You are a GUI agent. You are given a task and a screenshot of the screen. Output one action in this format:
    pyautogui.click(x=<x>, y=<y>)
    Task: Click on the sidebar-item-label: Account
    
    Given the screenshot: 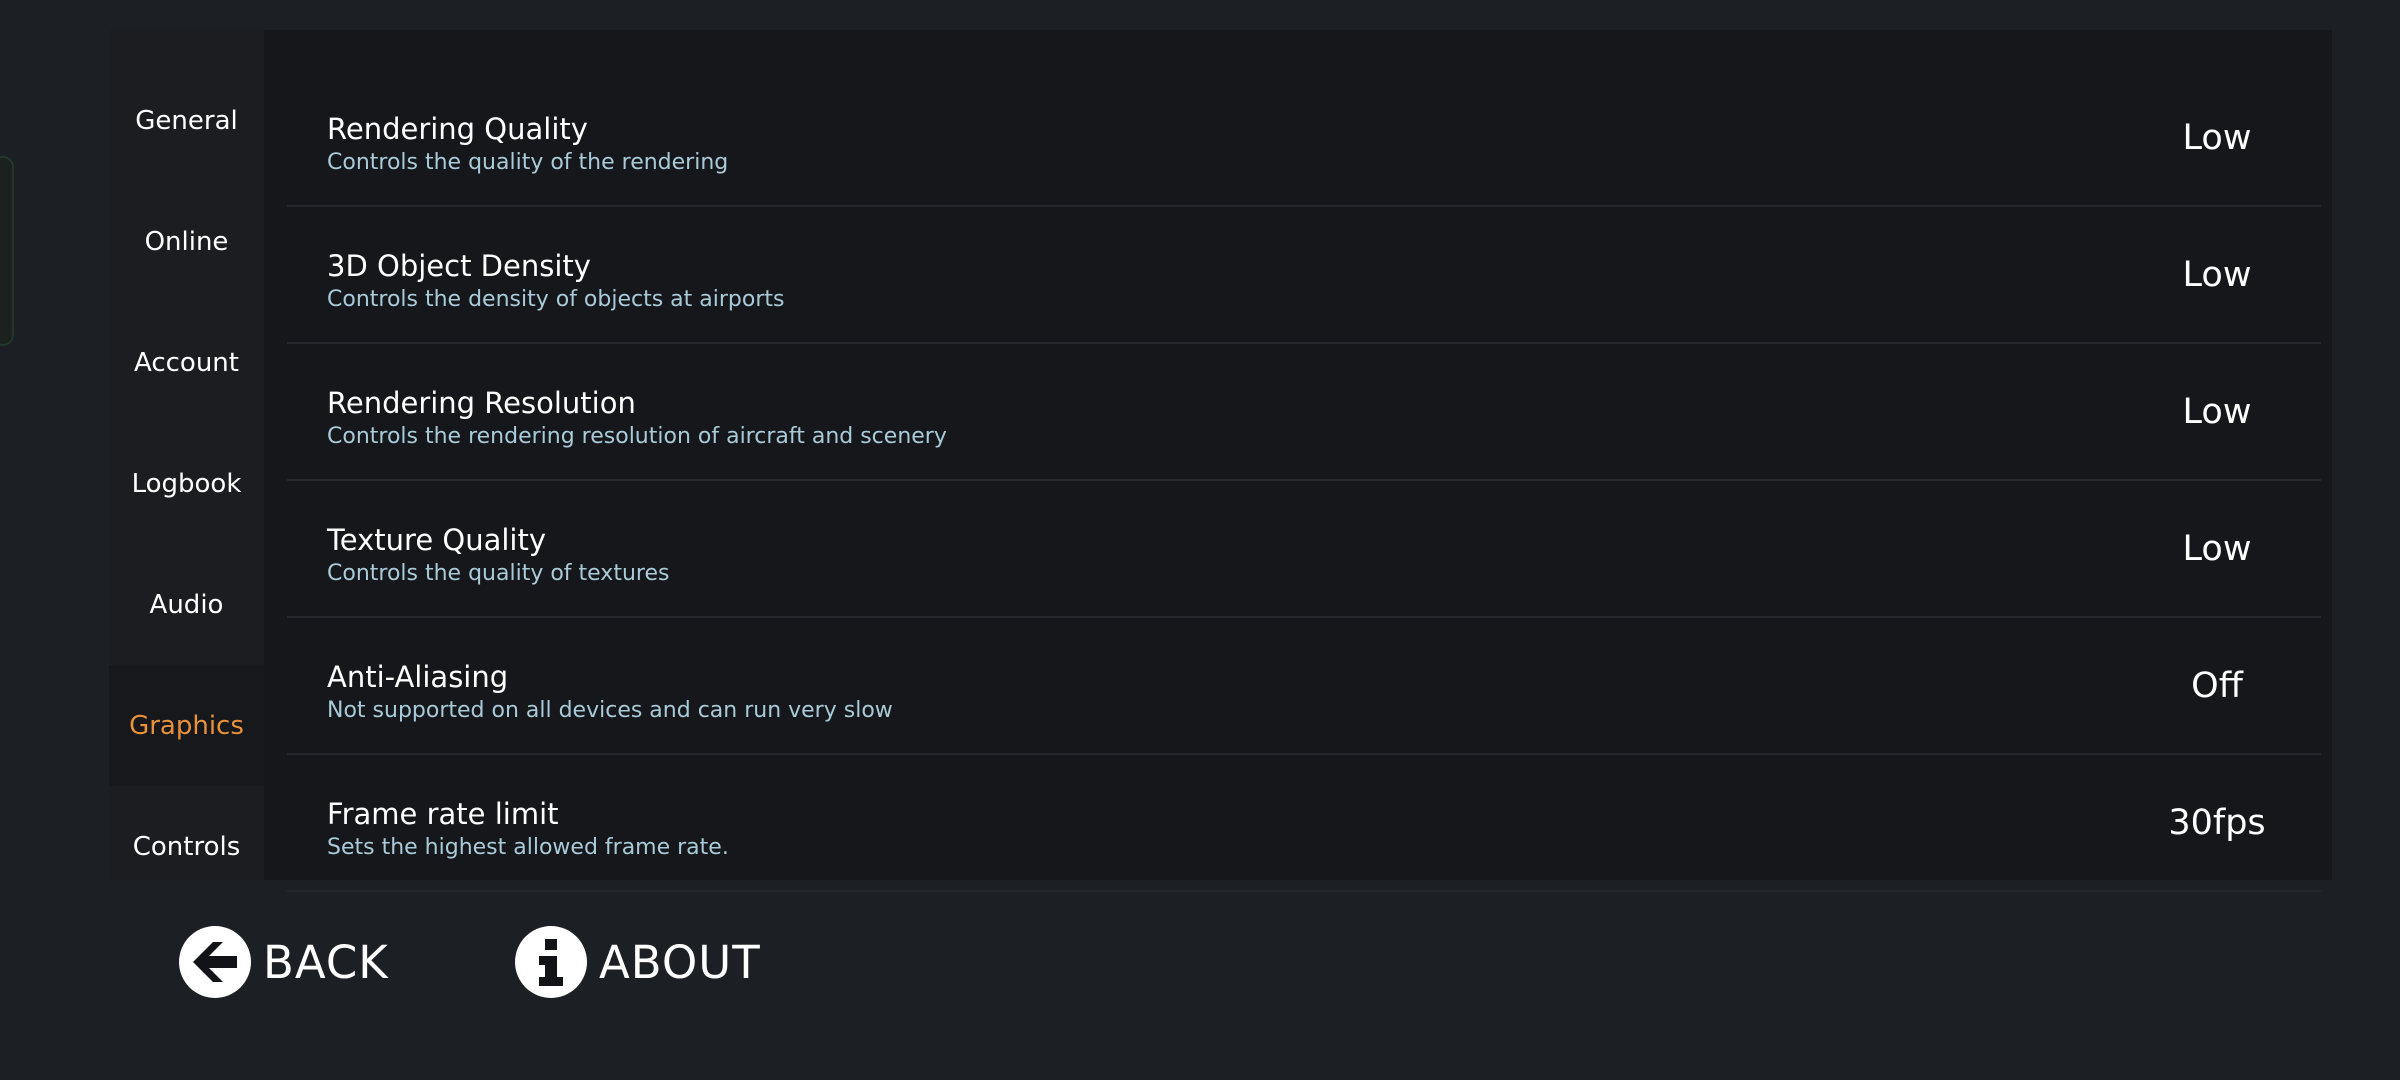 What is the action you would take?
    pyautogui.click(x=186, y=362)
    